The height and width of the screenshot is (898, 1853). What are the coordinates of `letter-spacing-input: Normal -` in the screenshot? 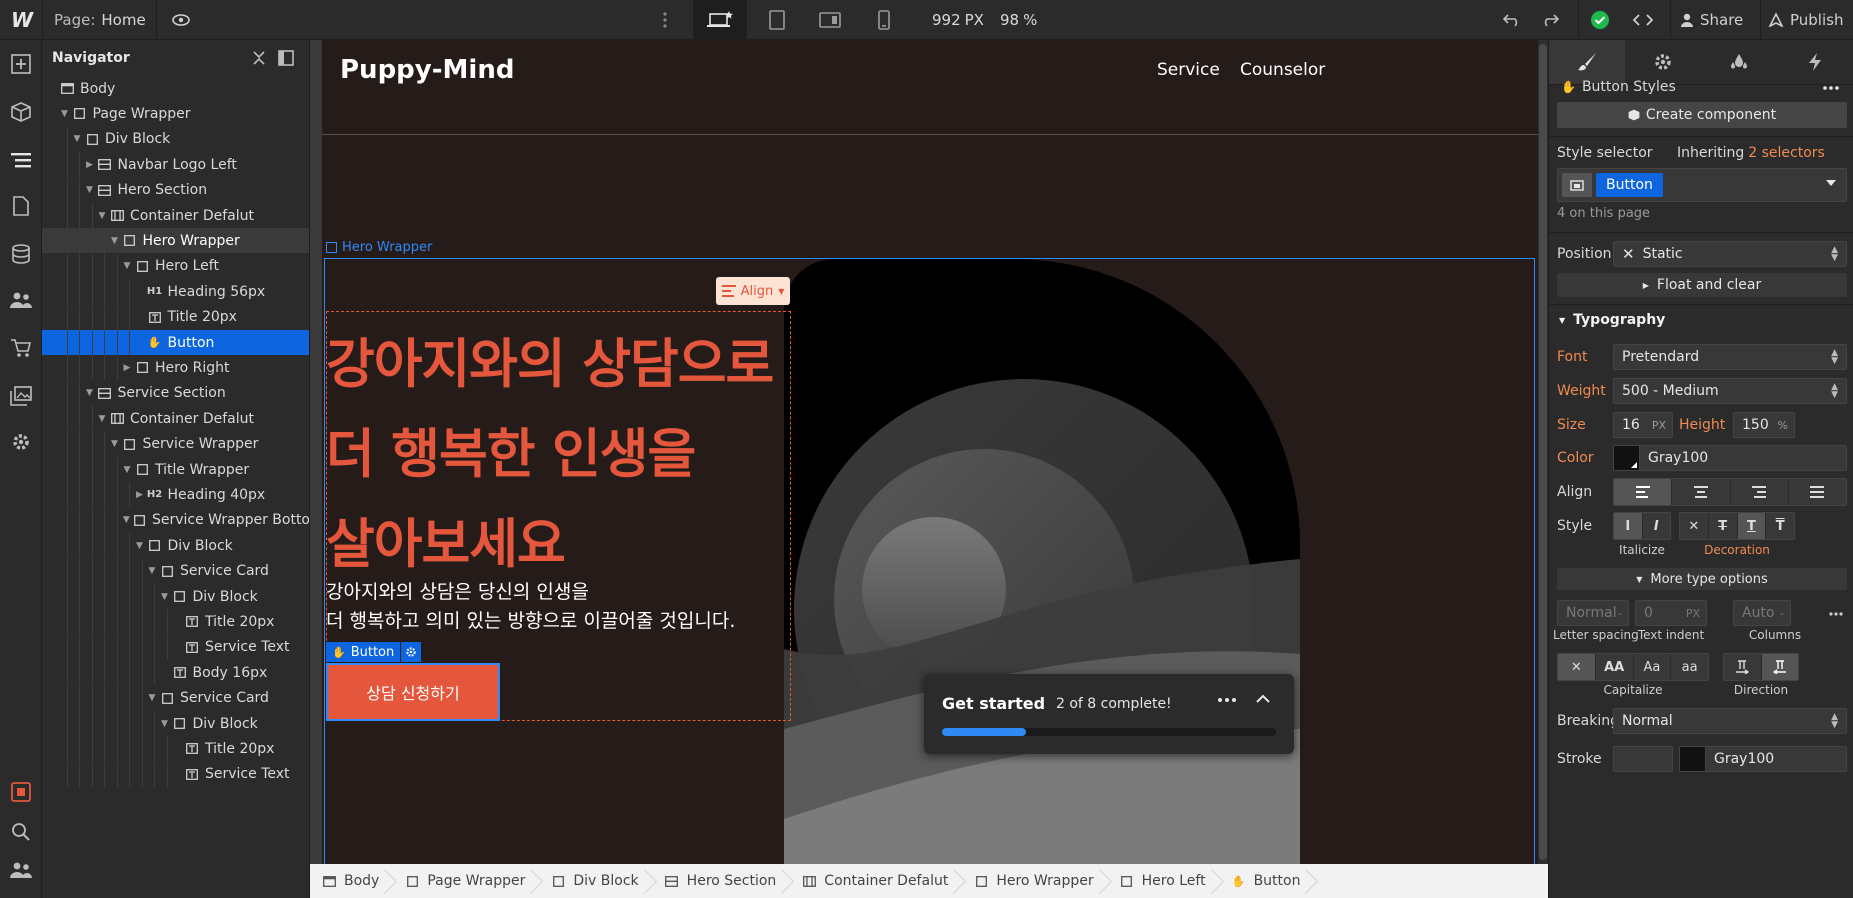 It's located at (1593, 613).